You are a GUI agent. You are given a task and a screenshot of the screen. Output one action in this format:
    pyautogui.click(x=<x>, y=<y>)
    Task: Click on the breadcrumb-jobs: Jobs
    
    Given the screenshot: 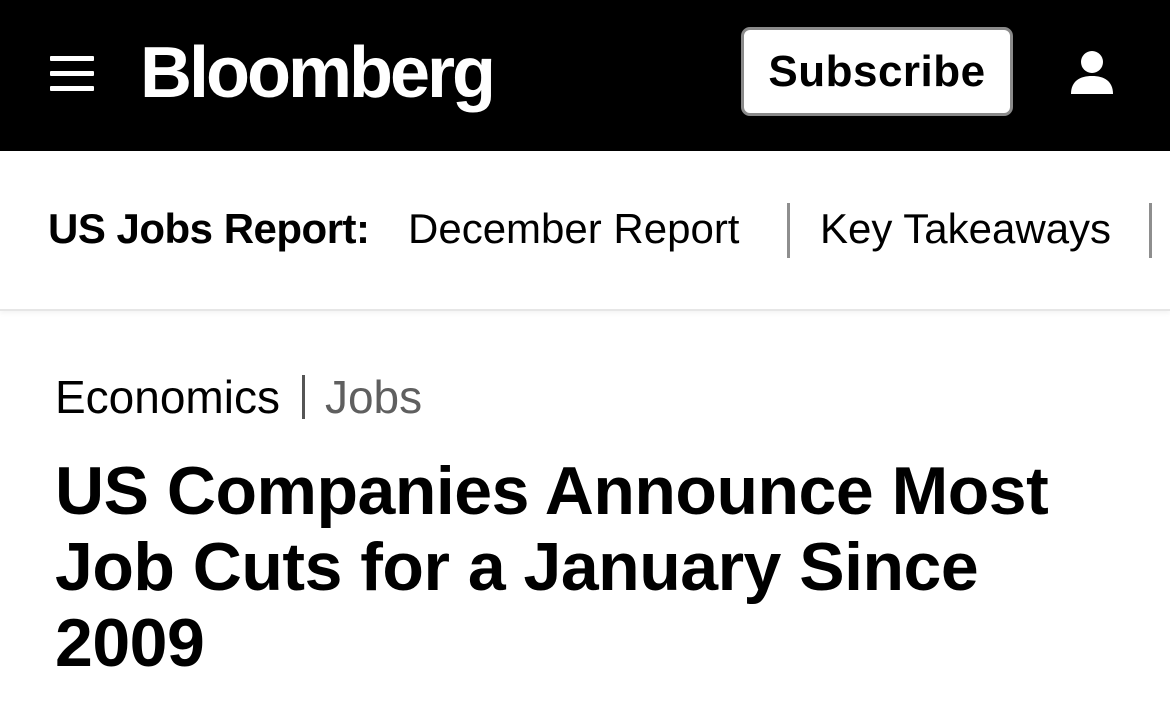 What is the action you would take?
    pyautogui.click(x=373, y=397)
    